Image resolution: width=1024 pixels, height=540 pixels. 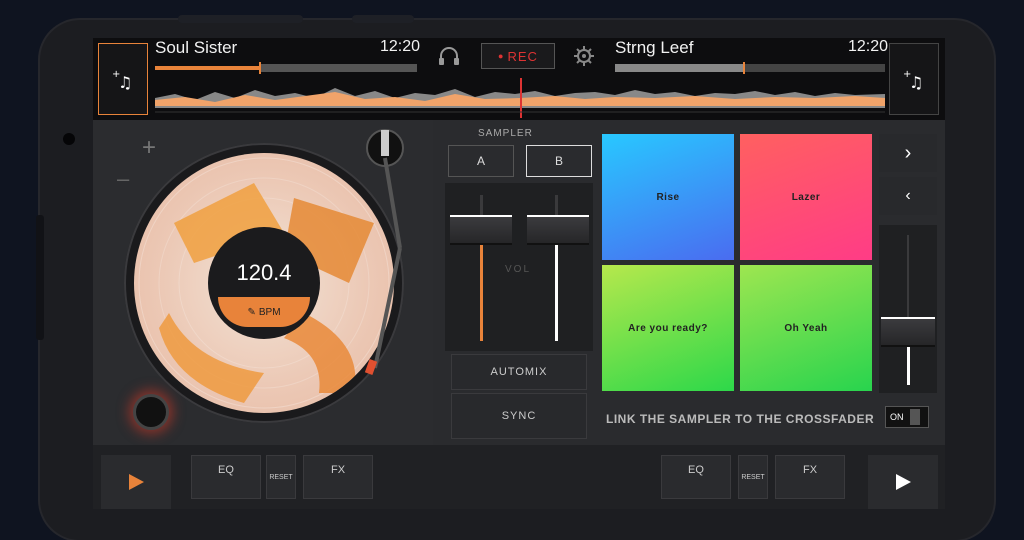 I want to click on sampler-crossfader, so click(x=908, y=309).